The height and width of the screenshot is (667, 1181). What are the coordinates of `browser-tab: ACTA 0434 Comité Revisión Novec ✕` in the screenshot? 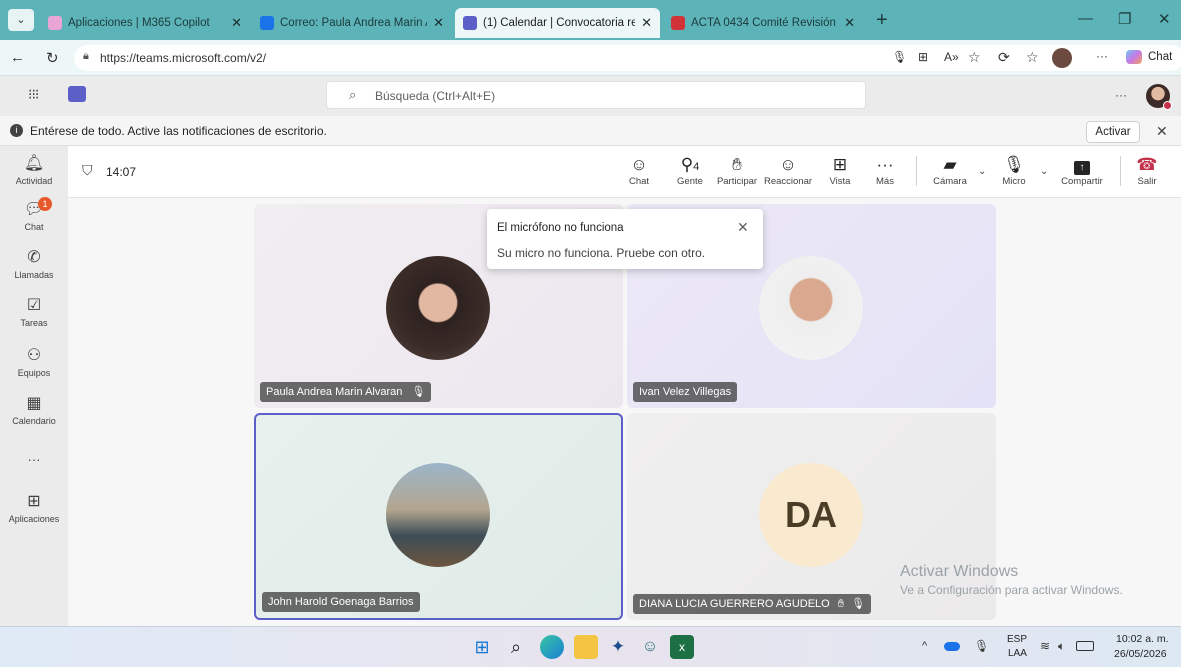 It's located at (763, 23).